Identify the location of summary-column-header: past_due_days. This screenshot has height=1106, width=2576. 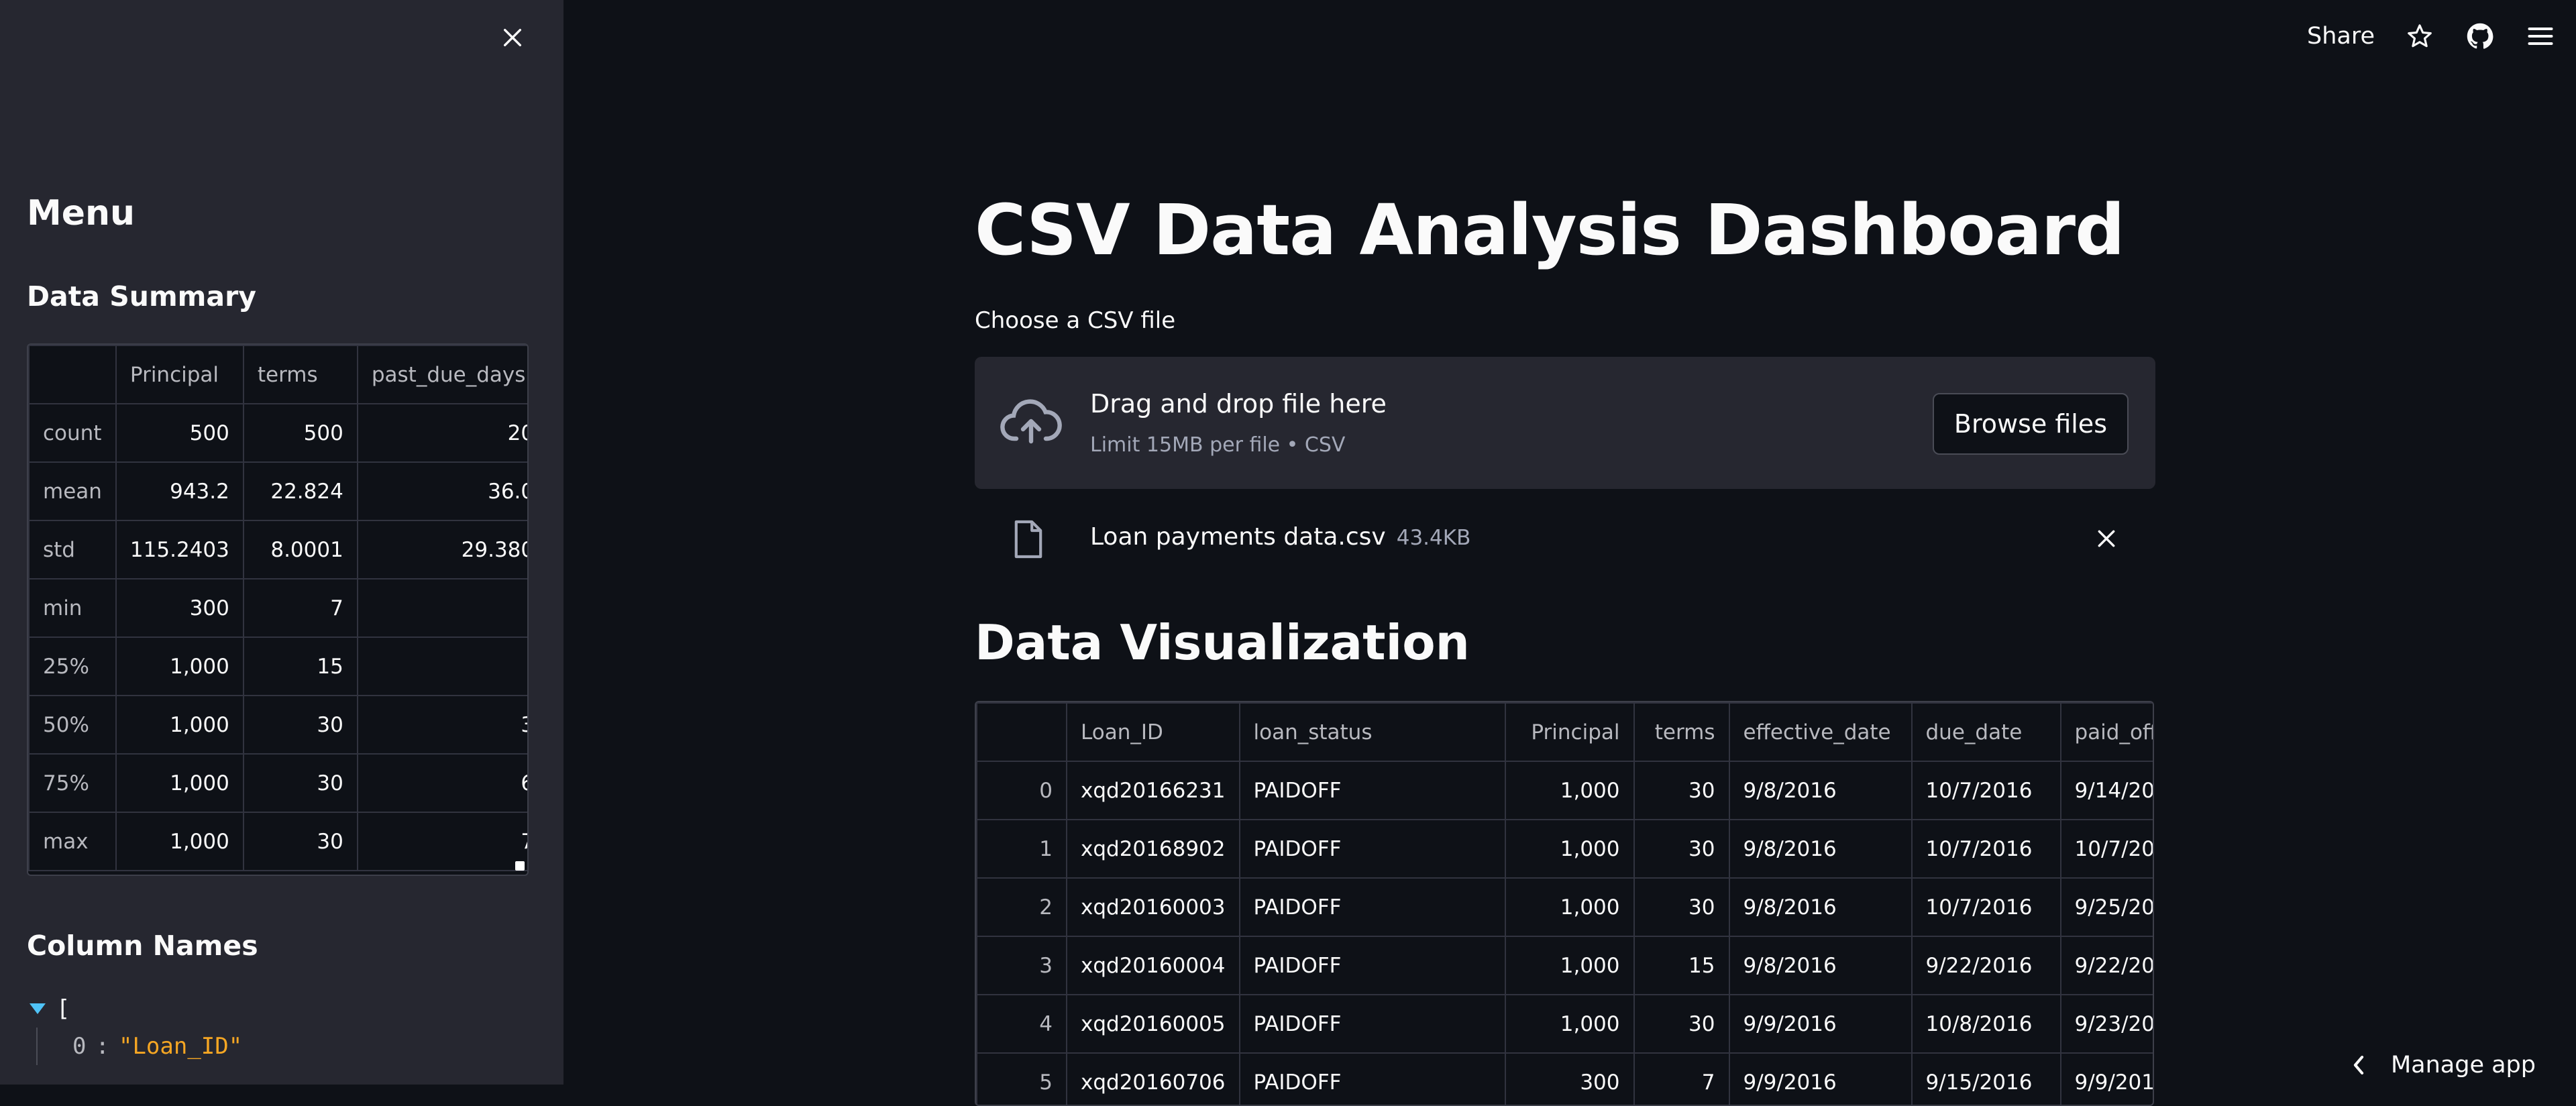
(441, 374).